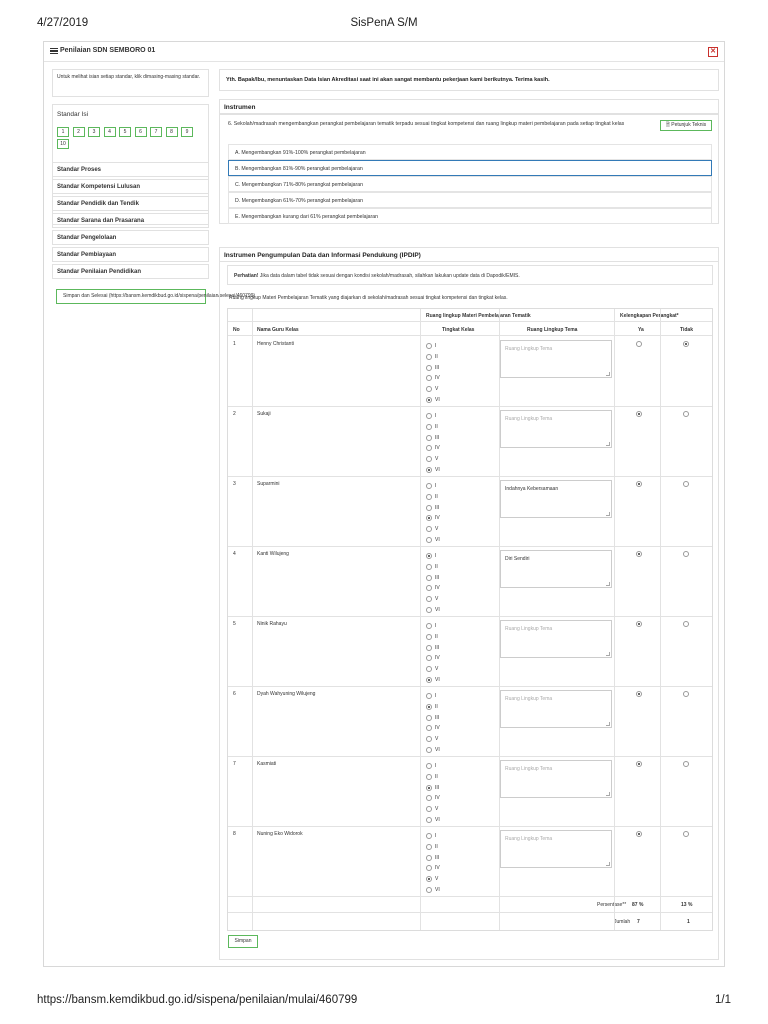 This screenshot has height=1024, width=768. I want to click on sidebar-item-standar-pendidik-dan-tendik: Standar Pendidik dan Tendik, so click(130, 203).